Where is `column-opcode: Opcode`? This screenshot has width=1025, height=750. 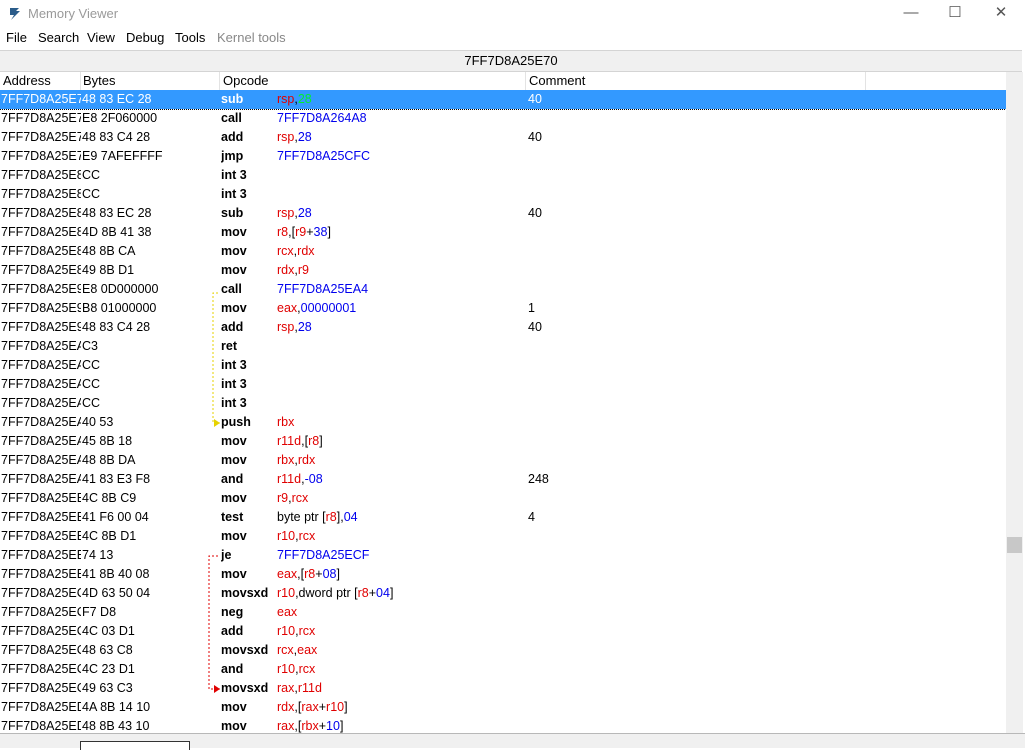 column-opcode: Opcode is located at coordinates (373, 81).